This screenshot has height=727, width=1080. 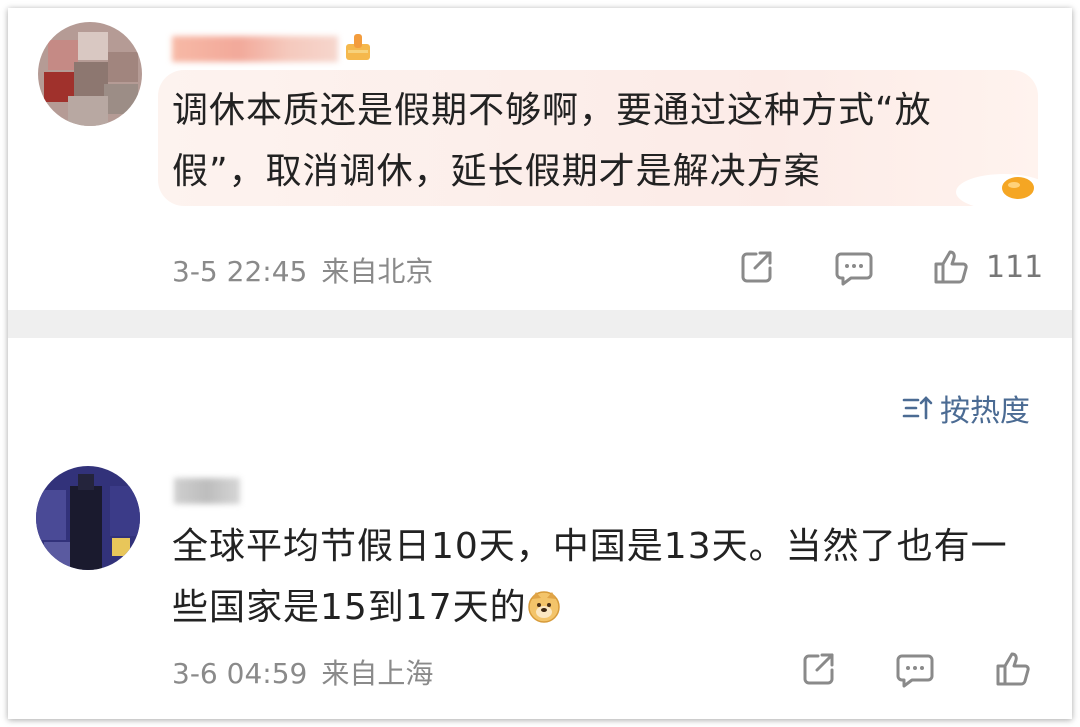 I want to click on doge-emoji-icon, so click(x=543, y=607).